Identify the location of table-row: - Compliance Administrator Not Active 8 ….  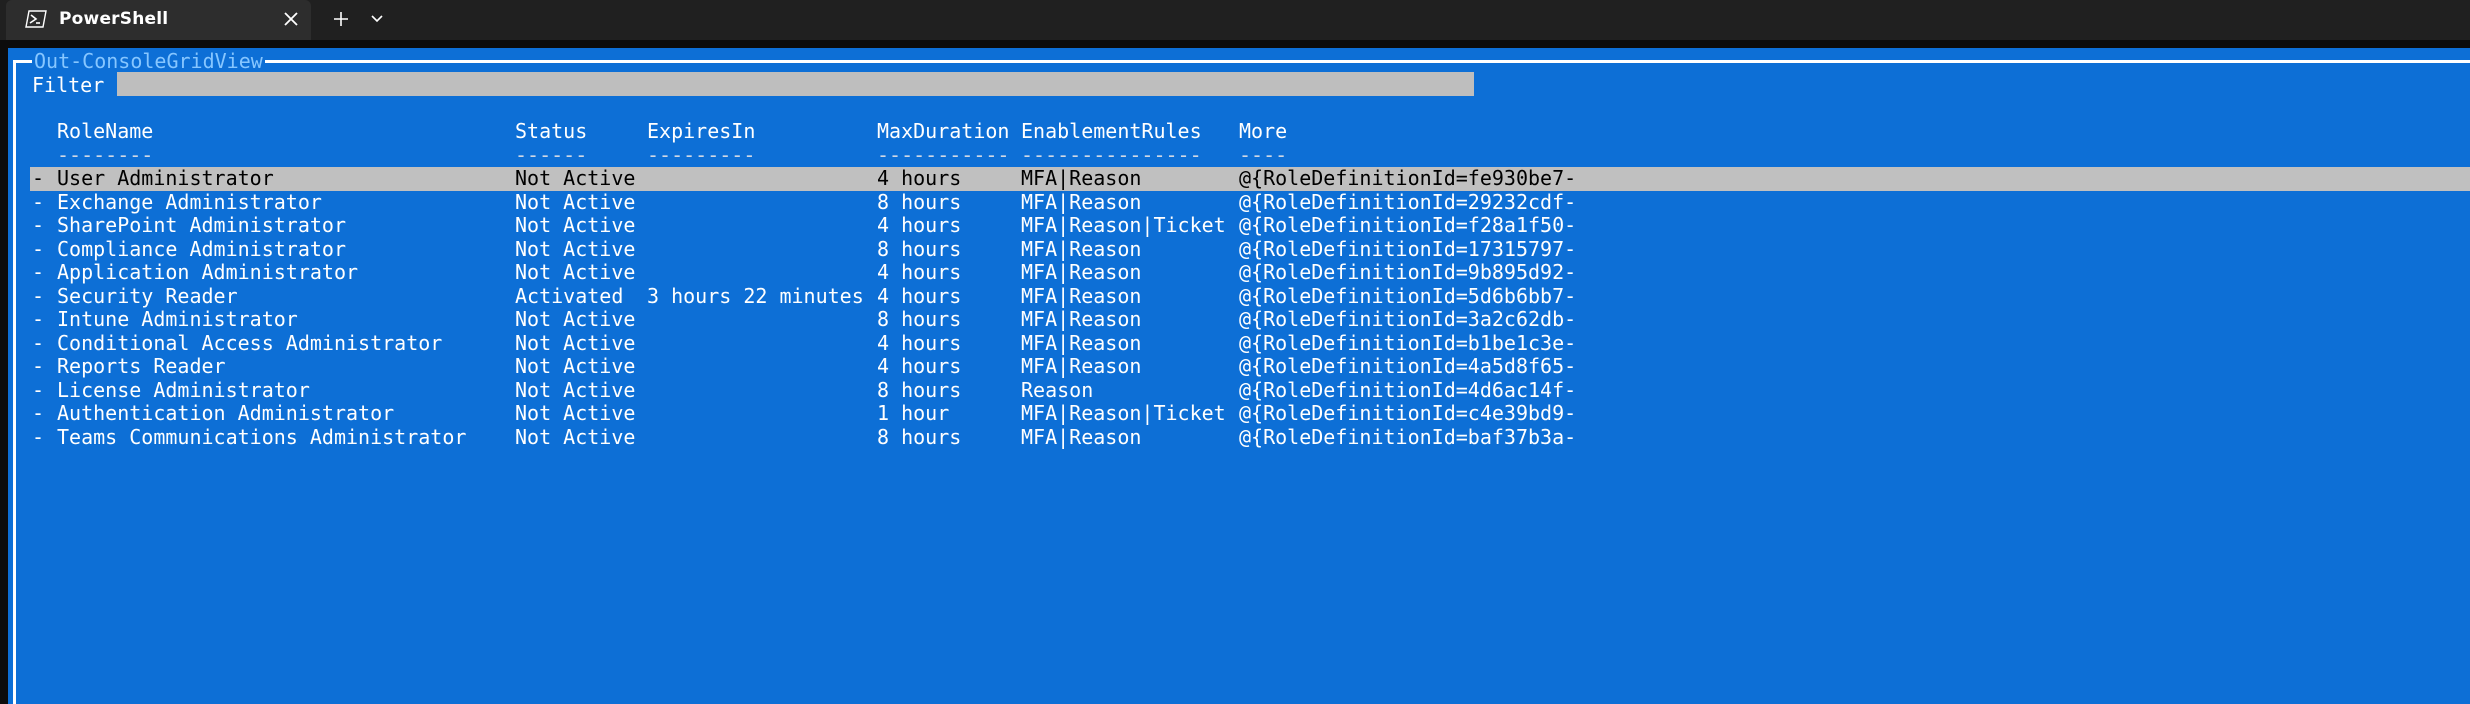
(1250, 250).